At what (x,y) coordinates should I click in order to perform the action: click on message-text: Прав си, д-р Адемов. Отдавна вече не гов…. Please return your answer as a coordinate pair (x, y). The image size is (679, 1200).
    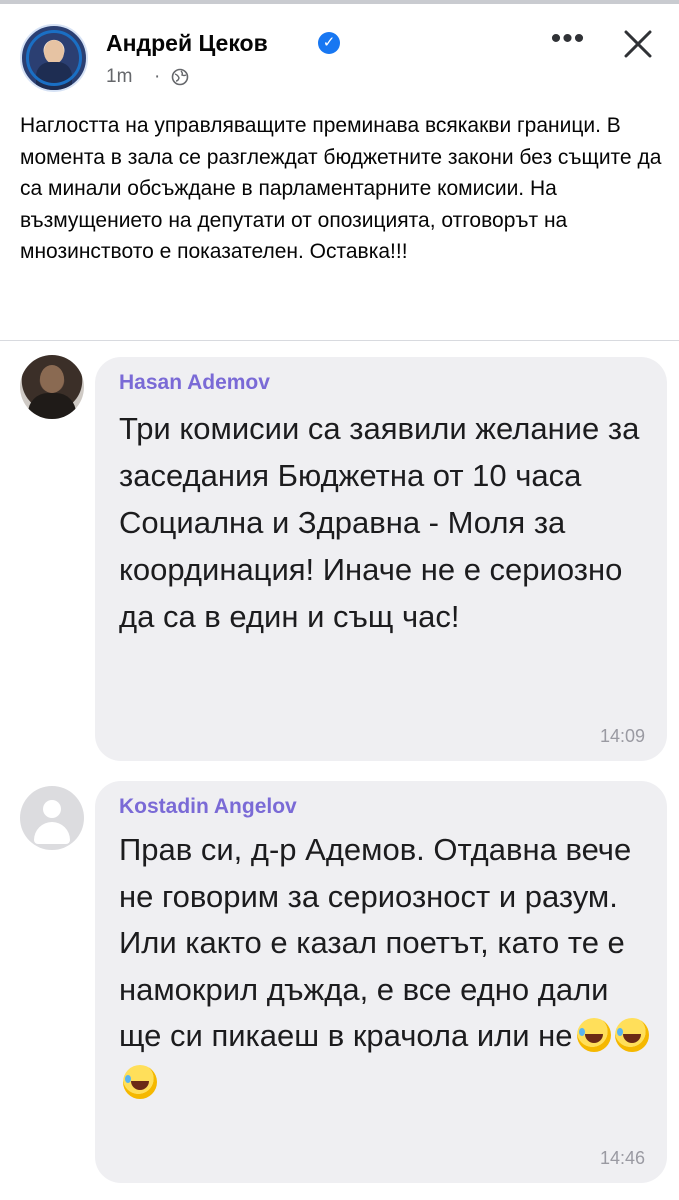
    Looking at the image, I should click on (375, 942).